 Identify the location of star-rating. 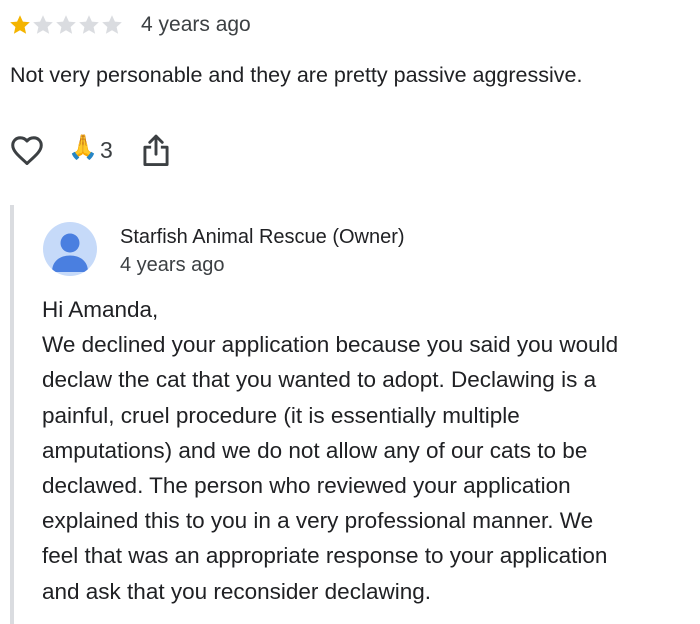
(65, 25).